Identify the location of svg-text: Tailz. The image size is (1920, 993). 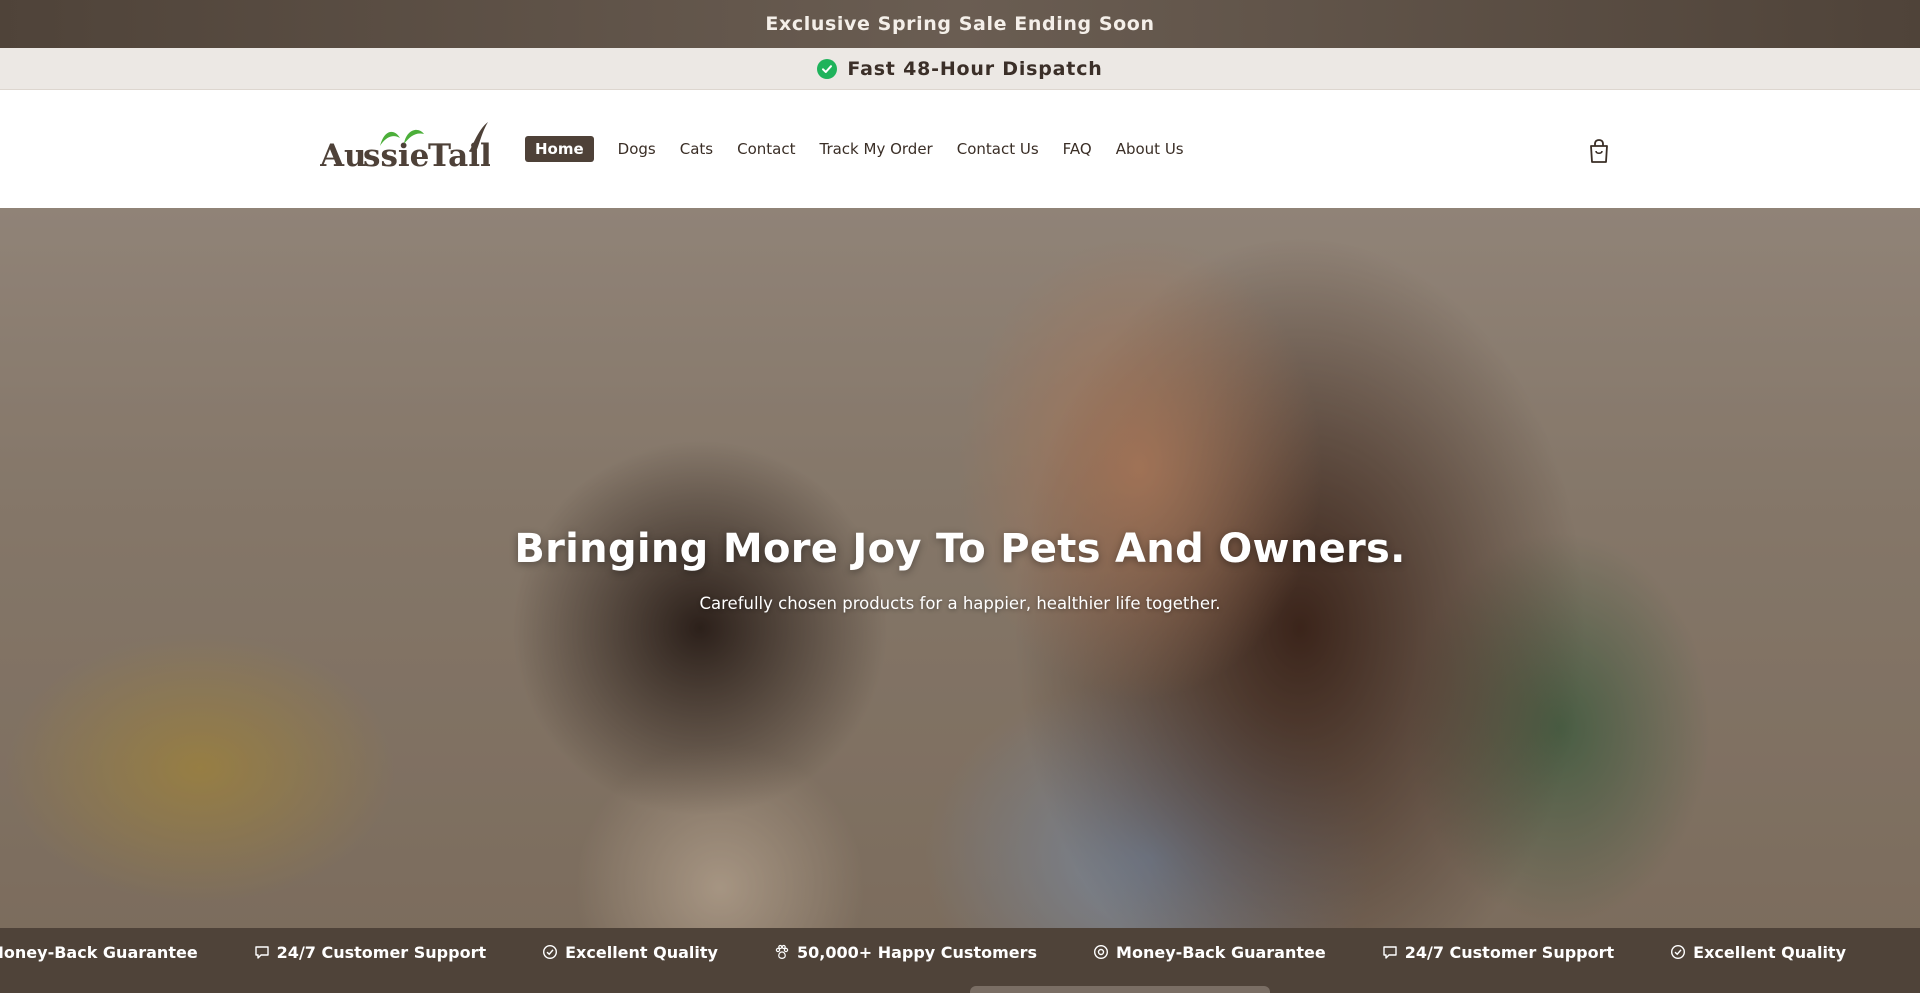
(459, 156).